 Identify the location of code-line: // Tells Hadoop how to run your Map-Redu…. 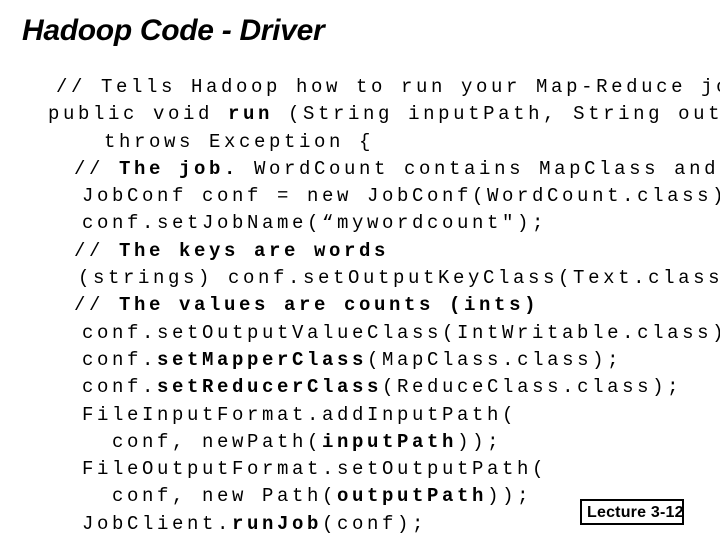
(360, 87).